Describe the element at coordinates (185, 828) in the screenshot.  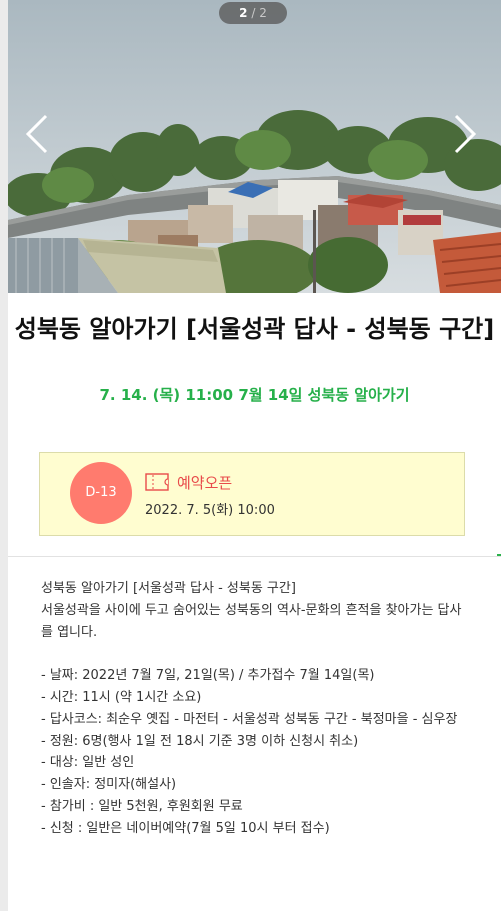
I see `description-detail-apply: - 신청 : 일반은 네이버예약(7월 5일 10시 부터 접수)` at that location.